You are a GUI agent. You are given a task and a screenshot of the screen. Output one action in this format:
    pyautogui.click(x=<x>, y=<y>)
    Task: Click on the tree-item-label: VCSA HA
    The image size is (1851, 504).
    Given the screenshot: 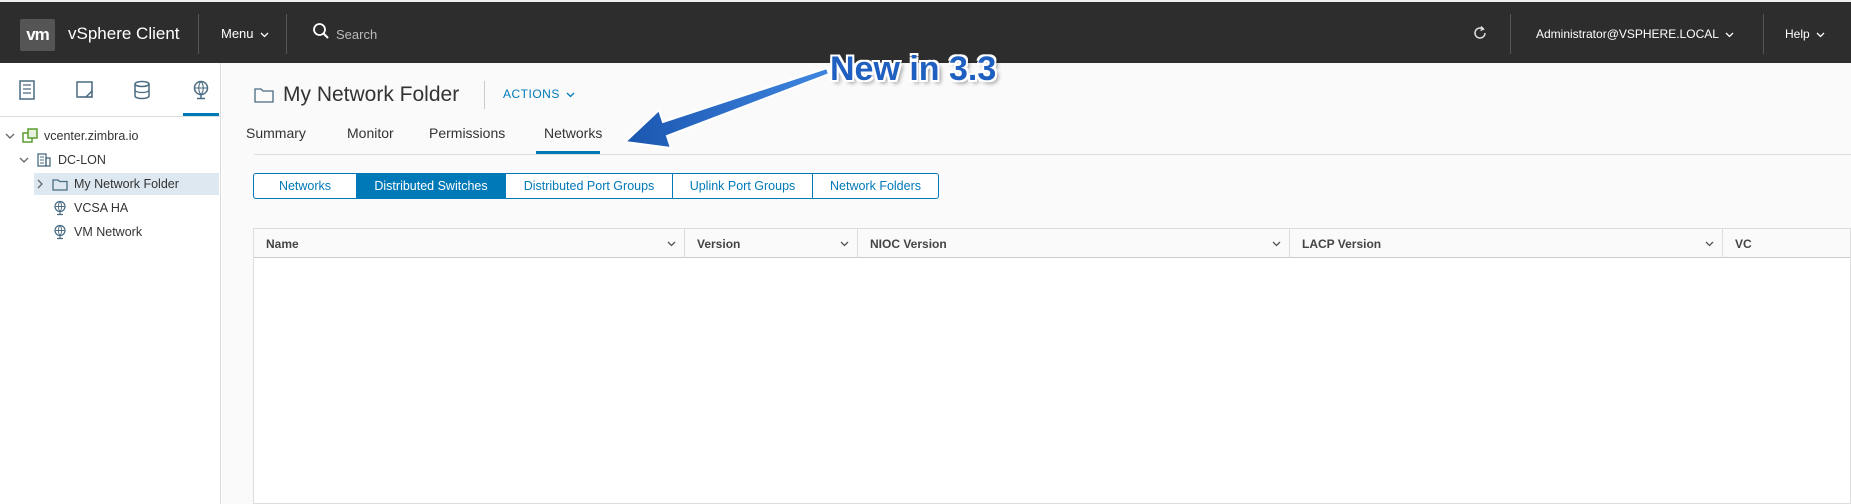 What is the action you would take?
    pyautogui.click(x=101, y=208)
    